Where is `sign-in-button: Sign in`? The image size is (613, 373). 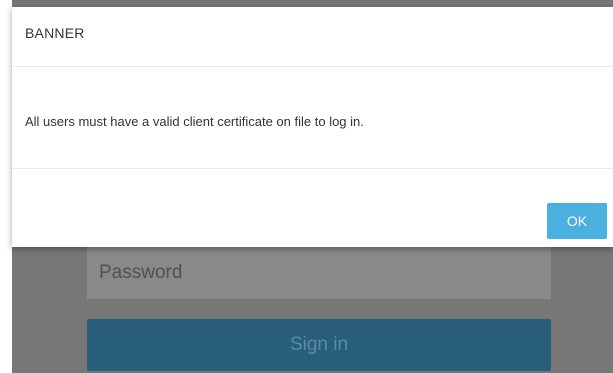
sign-in-button: Sign in is located at coordinates (319, 345).